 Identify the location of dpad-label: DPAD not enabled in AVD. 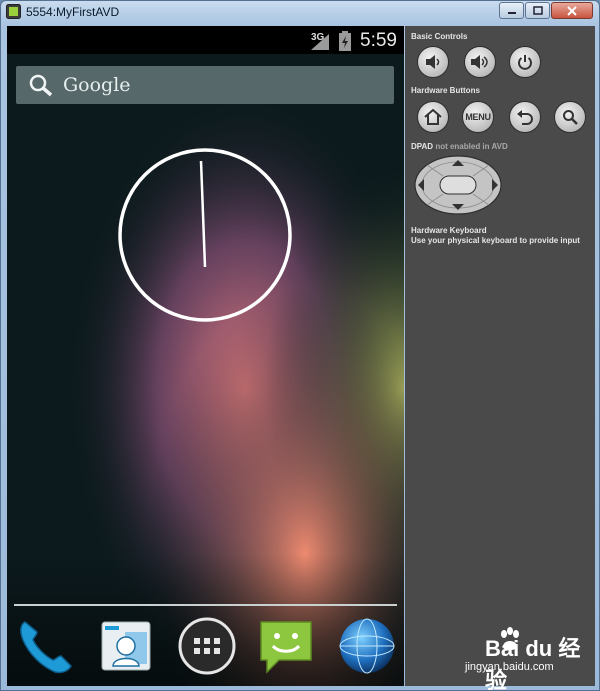
(459, 146).